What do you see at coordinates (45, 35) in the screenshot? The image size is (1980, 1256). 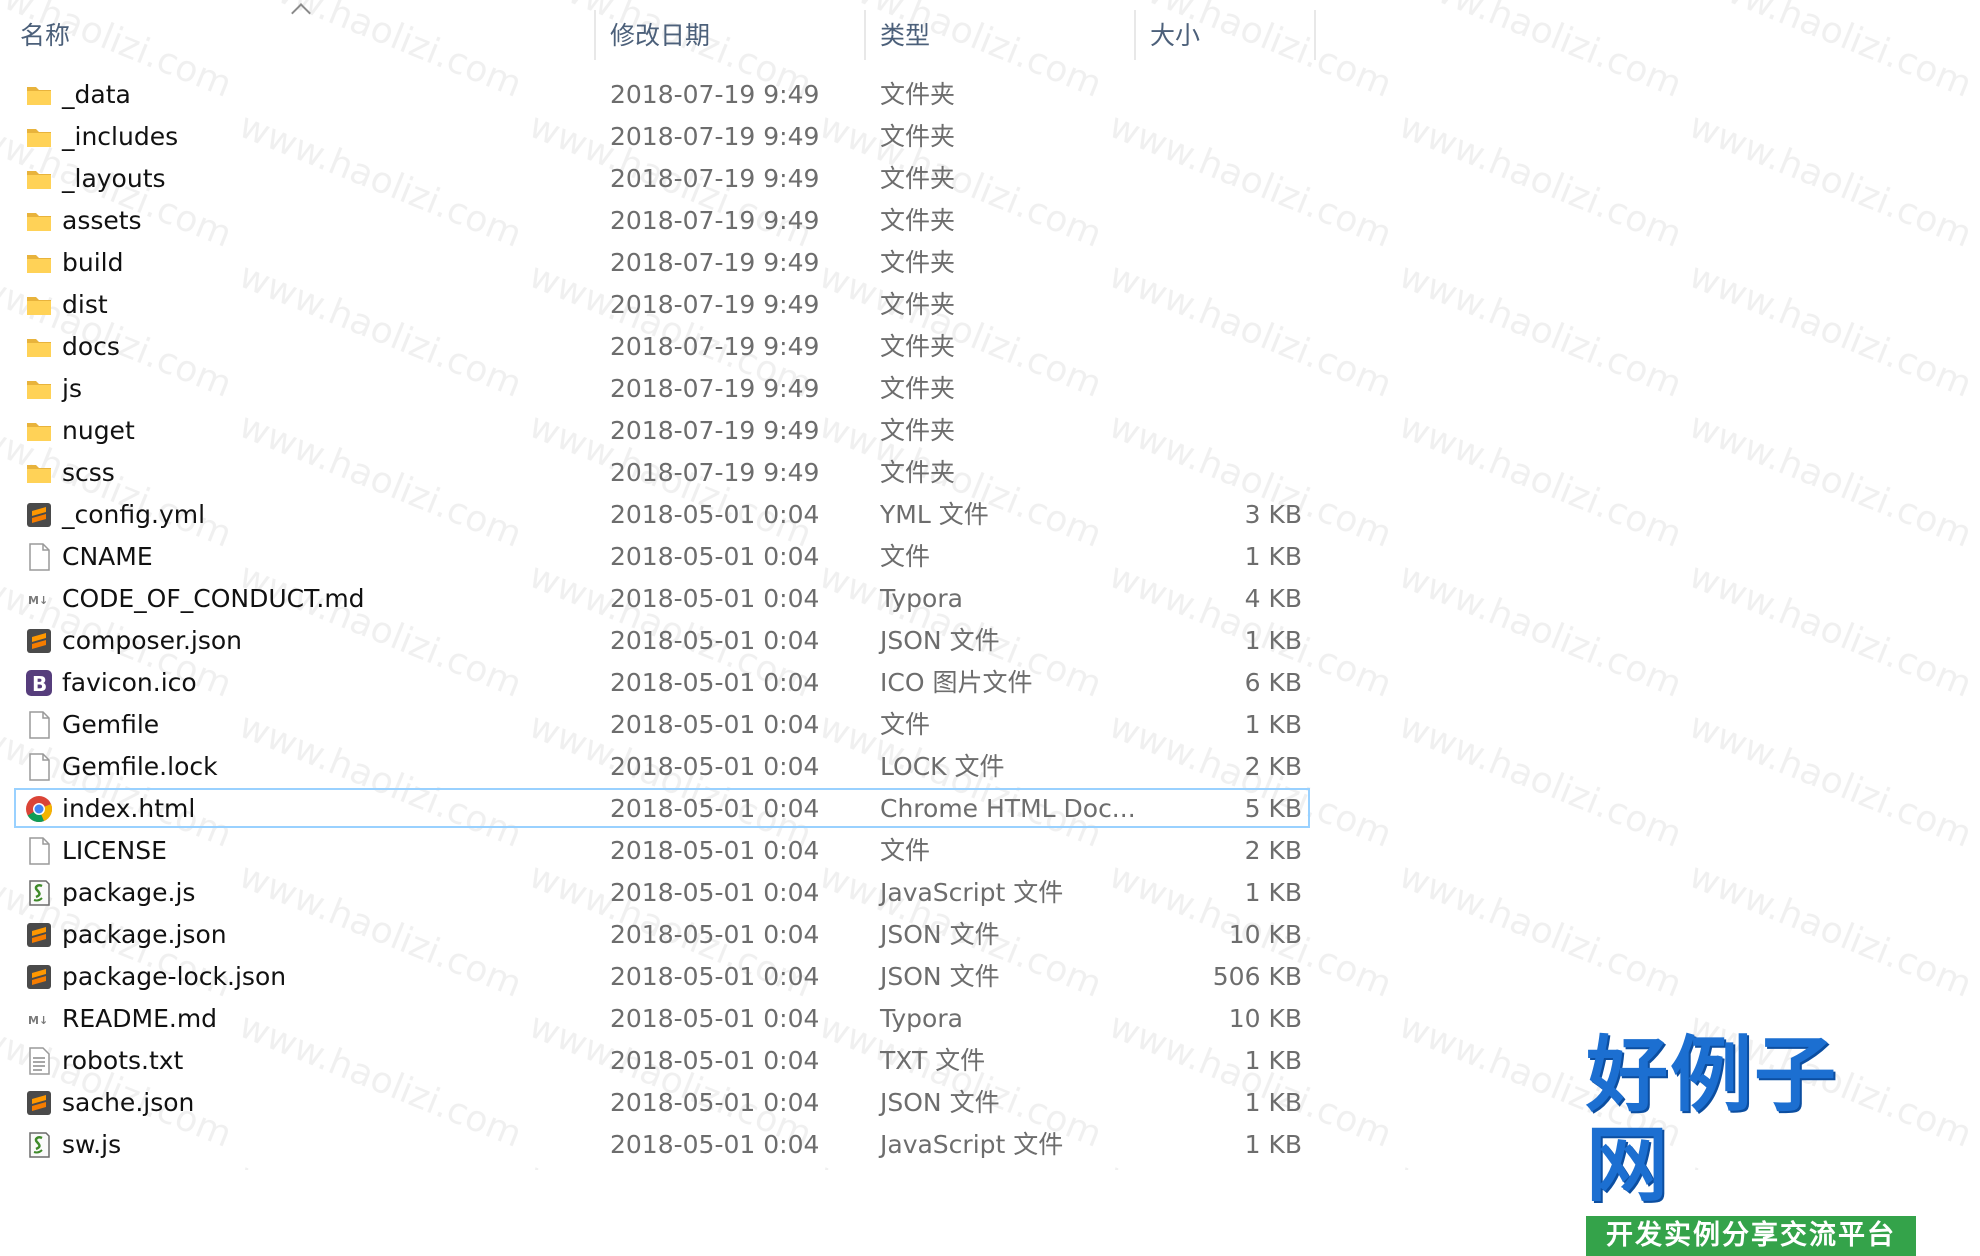 I see `column-header-name-label: 名称` at bounding box center [45, 35].